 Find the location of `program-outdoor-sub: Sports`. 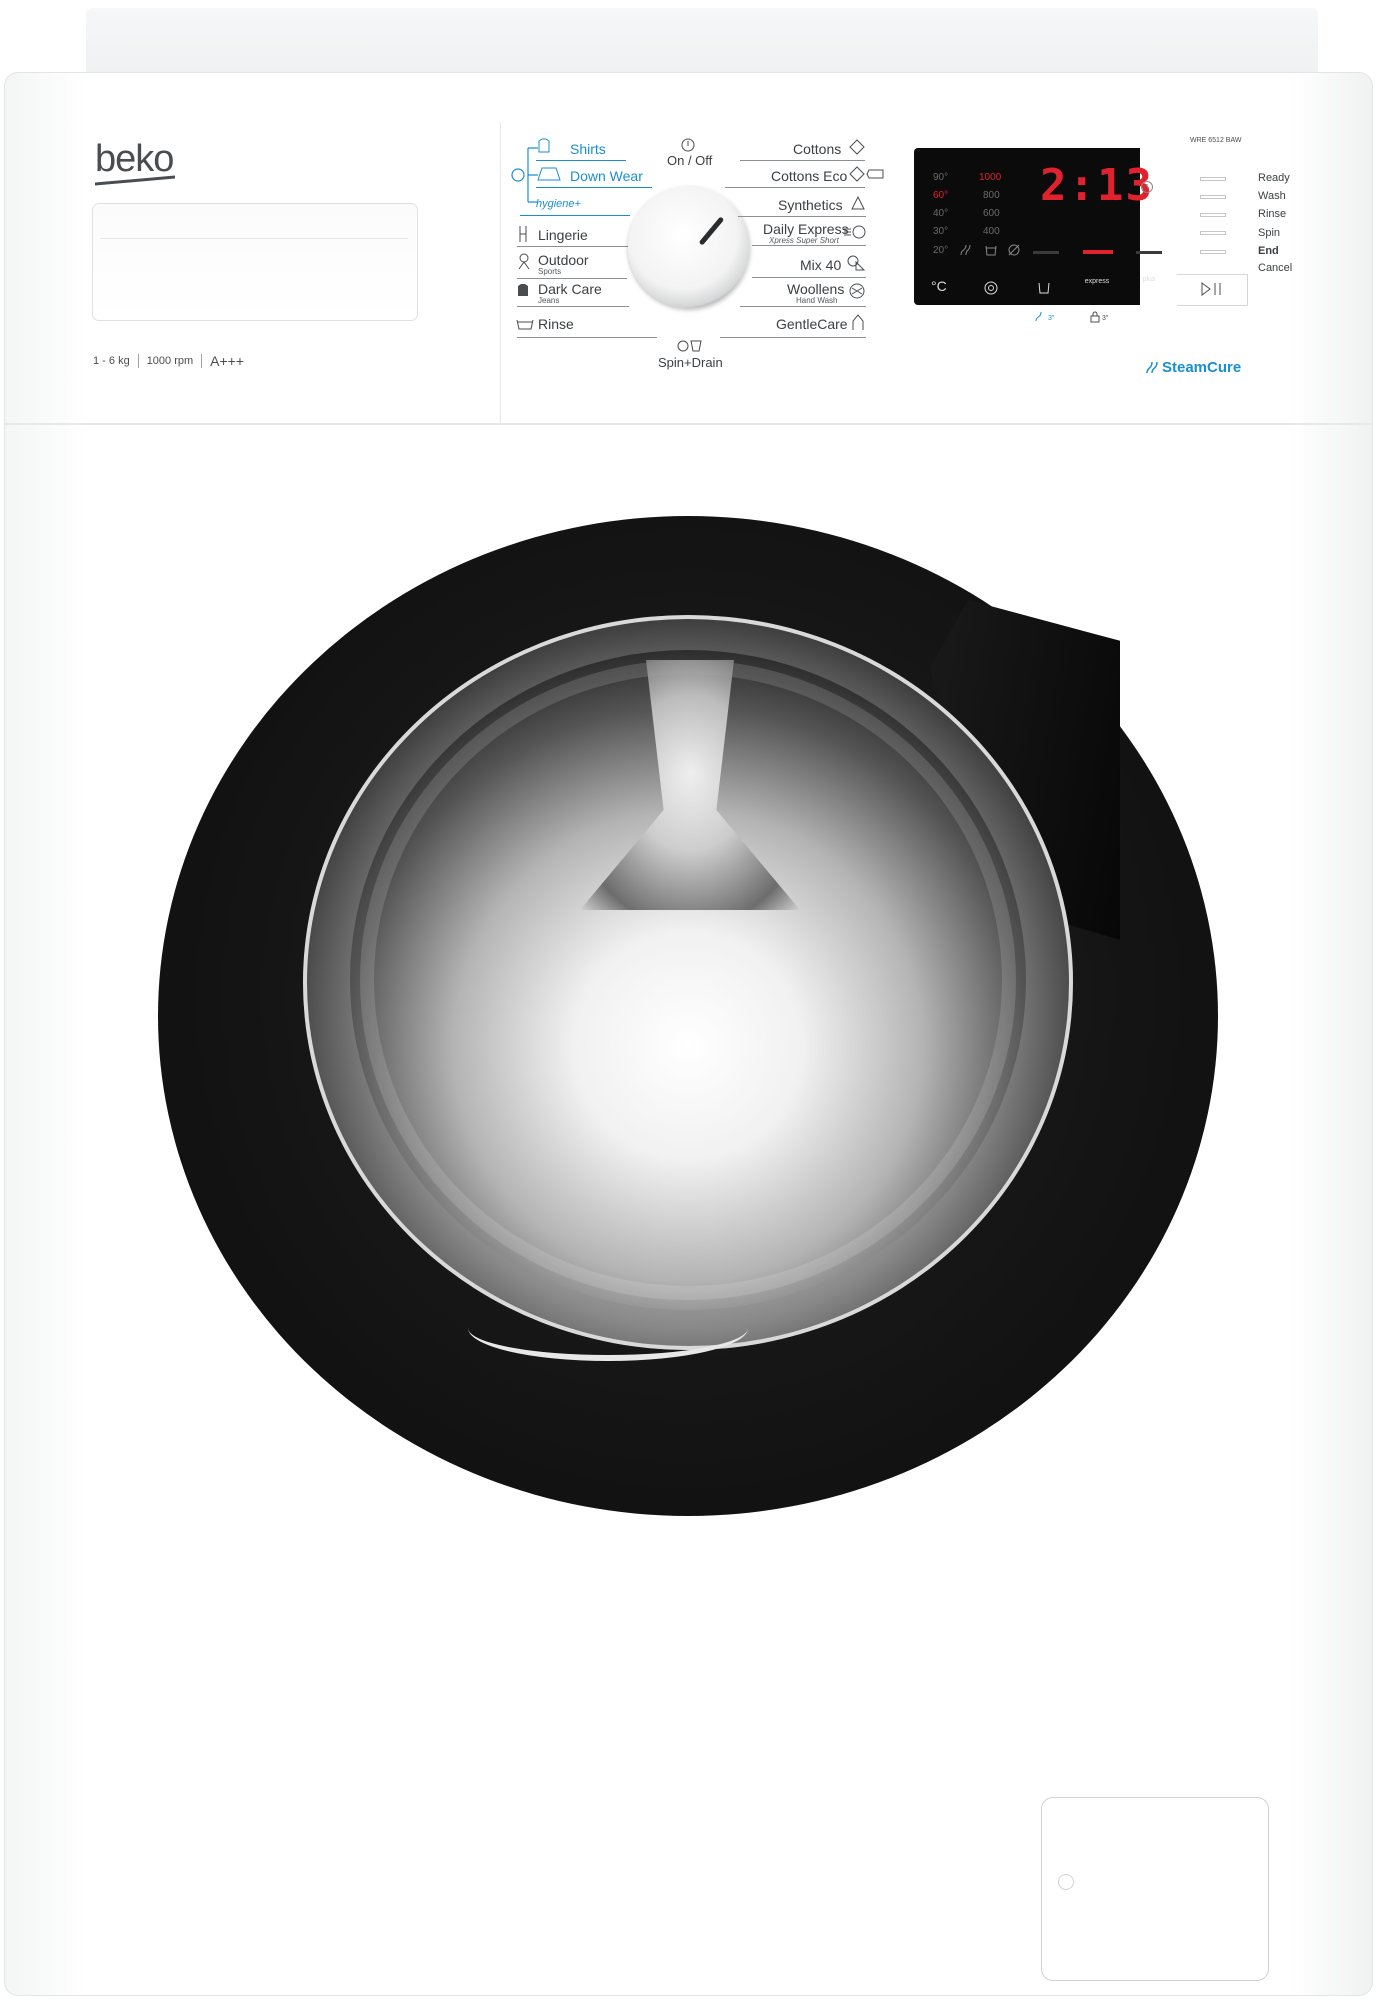

program-outdoor-sub: Sports is located at coordinates (550, 271).